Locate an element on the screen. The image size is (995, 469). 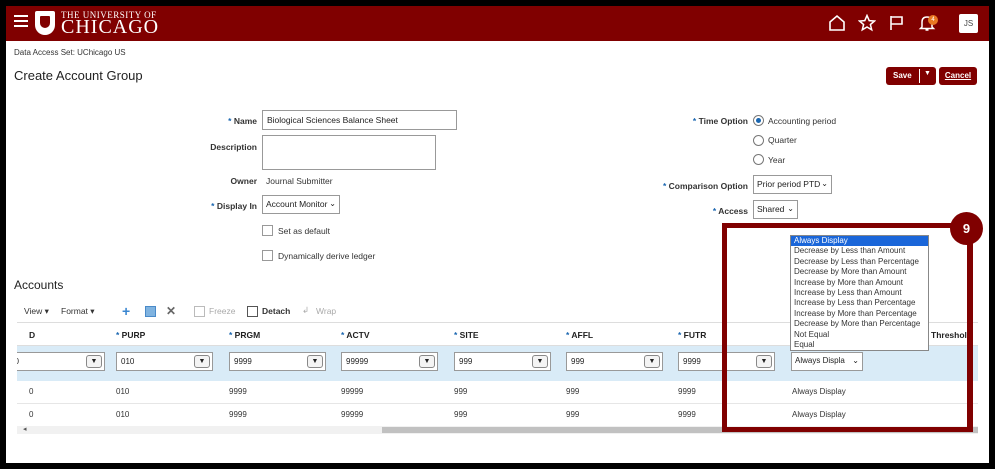
cancel-button: Cancel is located at coordinates (958, 76).